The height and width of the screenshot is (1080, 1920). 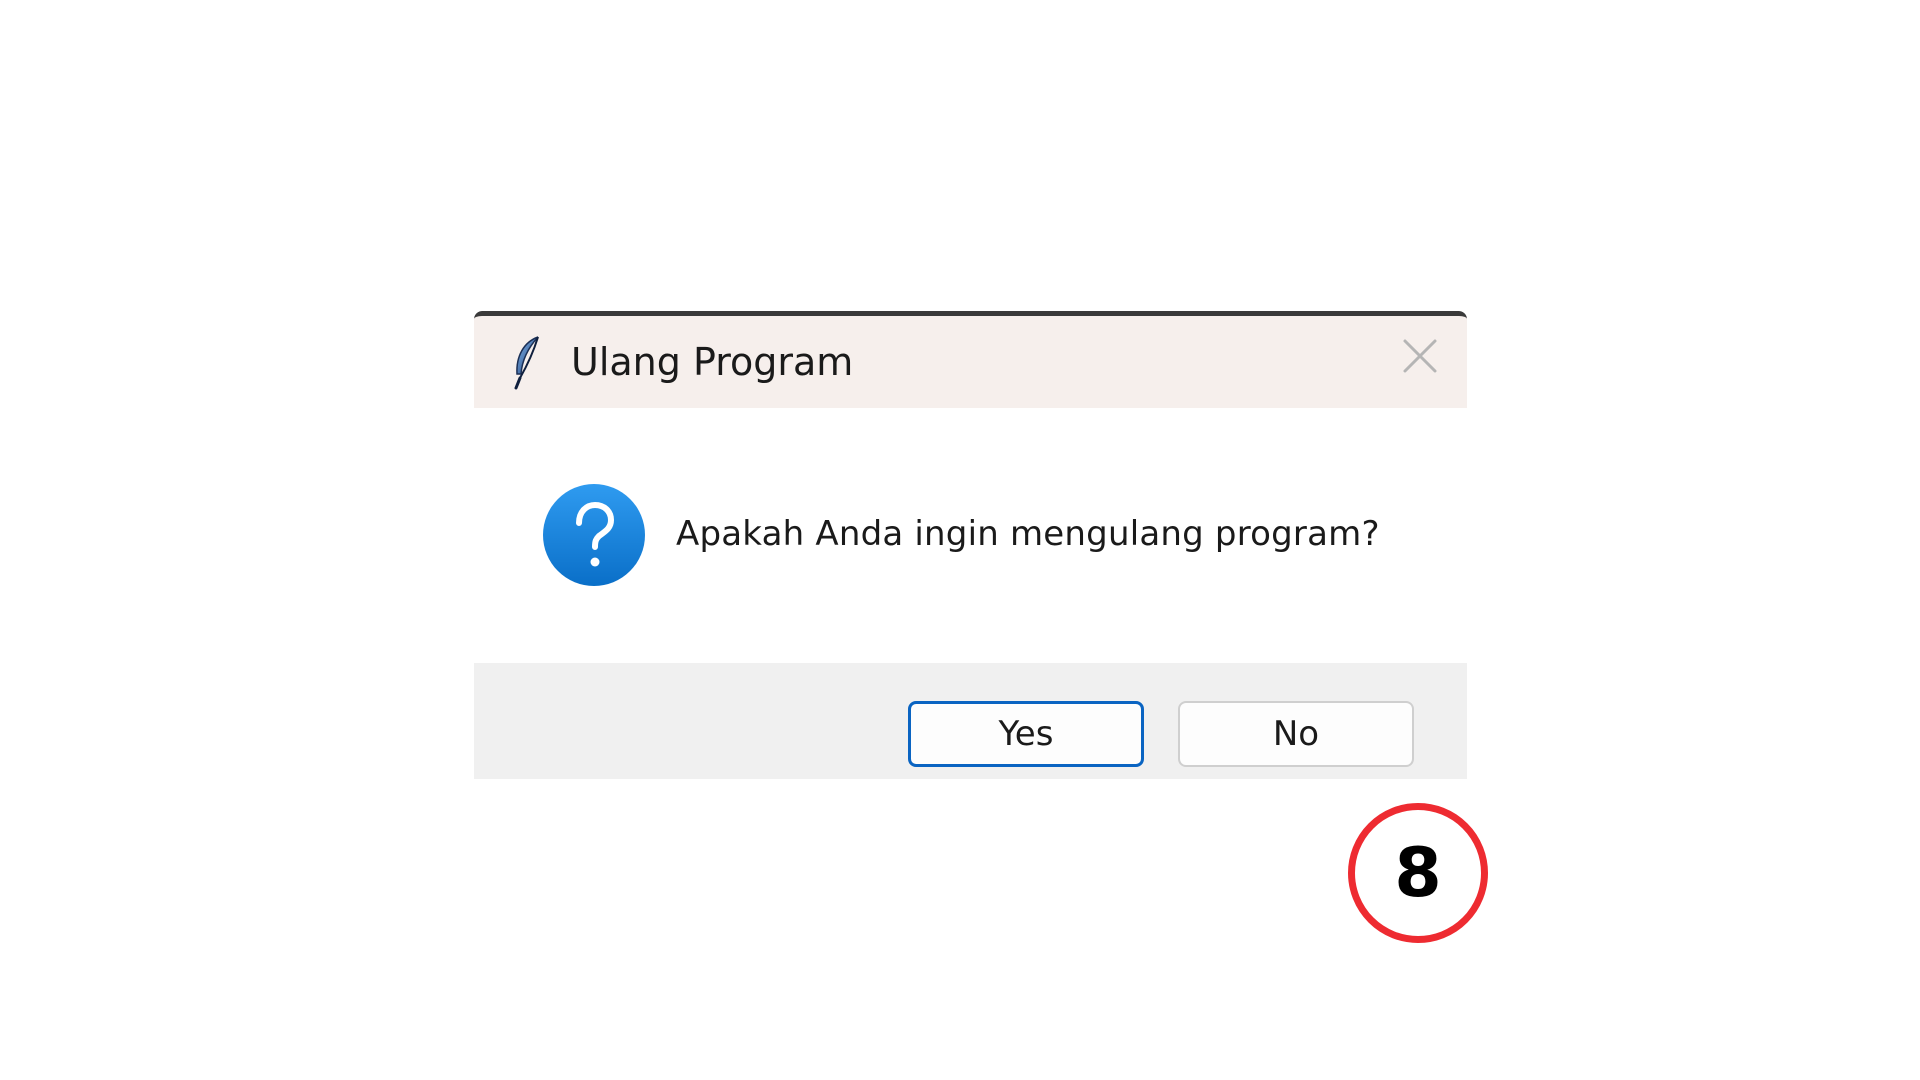 I want to click on question-icon, so click(x=594, y=535).